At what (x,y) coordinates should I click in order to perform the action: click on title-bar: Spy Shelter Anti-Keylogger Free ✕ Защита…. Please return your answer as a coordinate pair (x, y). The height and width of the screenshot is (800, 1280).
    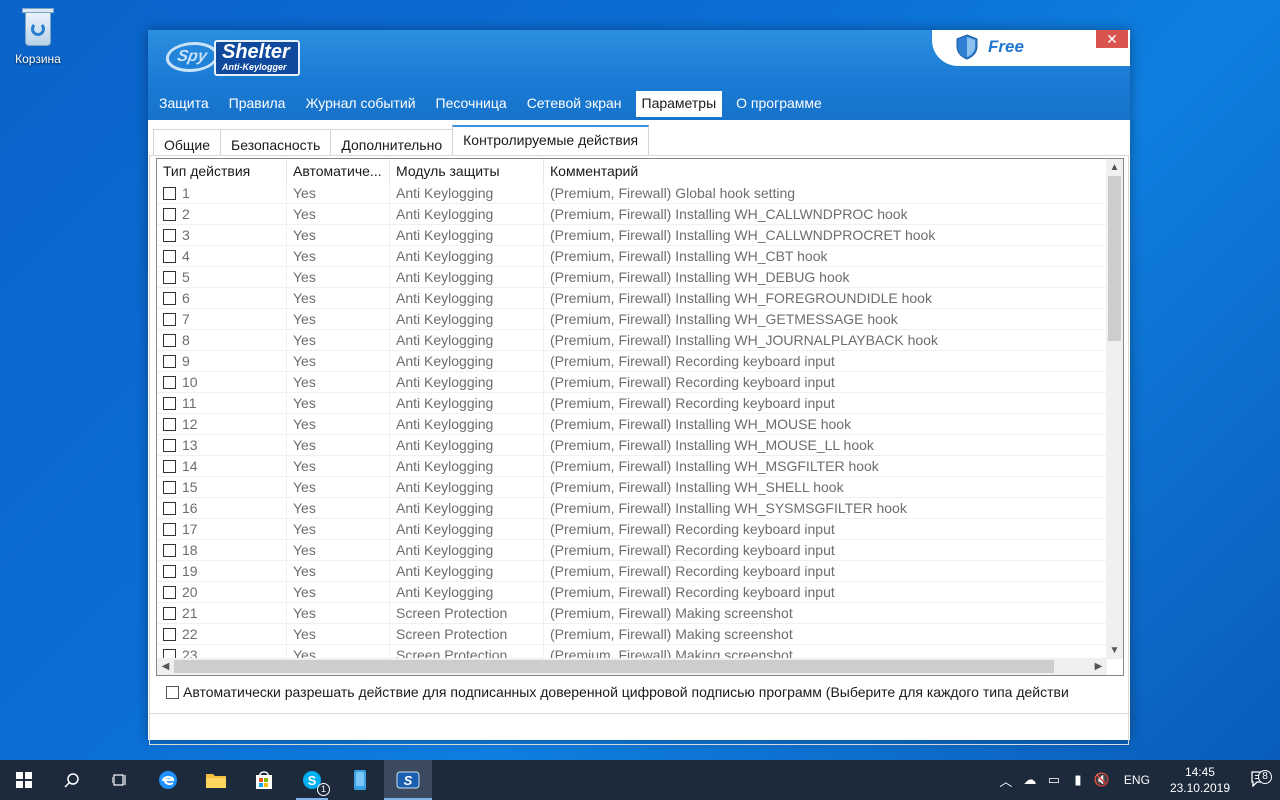
    Looking at the image, I should click on (639, 75).